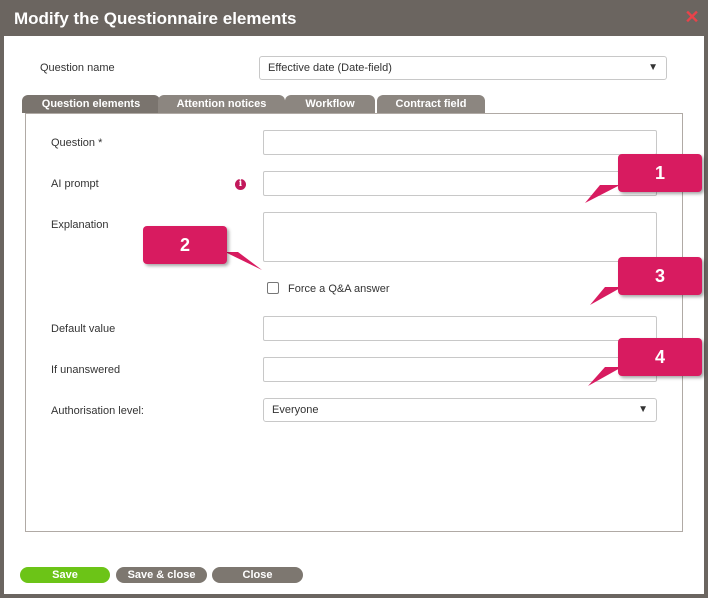  Describe the element at coordinates (605, 376) in the screenshot. I see `callout-4-pointer` at that location.